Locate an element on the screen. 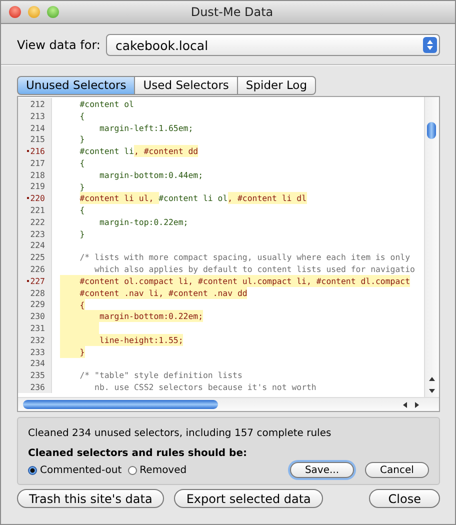 The height and width of the screenshot is (525, 456). line-number: 228 is located at coordinates (37, 292).